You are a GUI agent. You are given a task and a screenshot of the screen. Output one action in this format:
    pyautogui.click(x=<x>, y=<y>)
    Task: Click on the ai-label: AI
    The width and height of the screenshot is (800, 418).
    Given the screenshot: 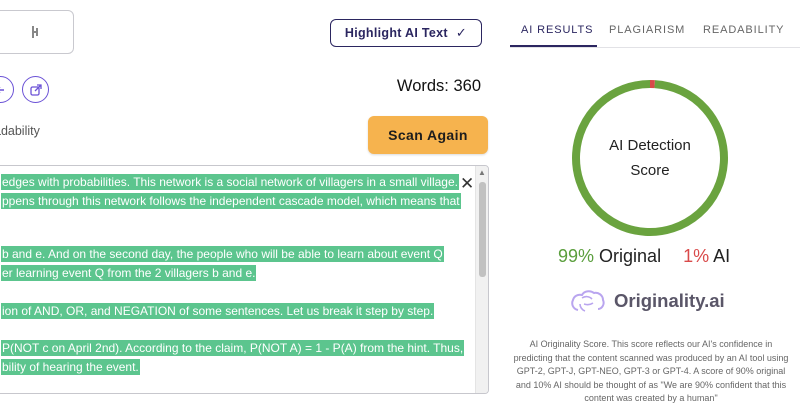 What is the action you would take?
    pyautogui.click(x=722, y=256)
    